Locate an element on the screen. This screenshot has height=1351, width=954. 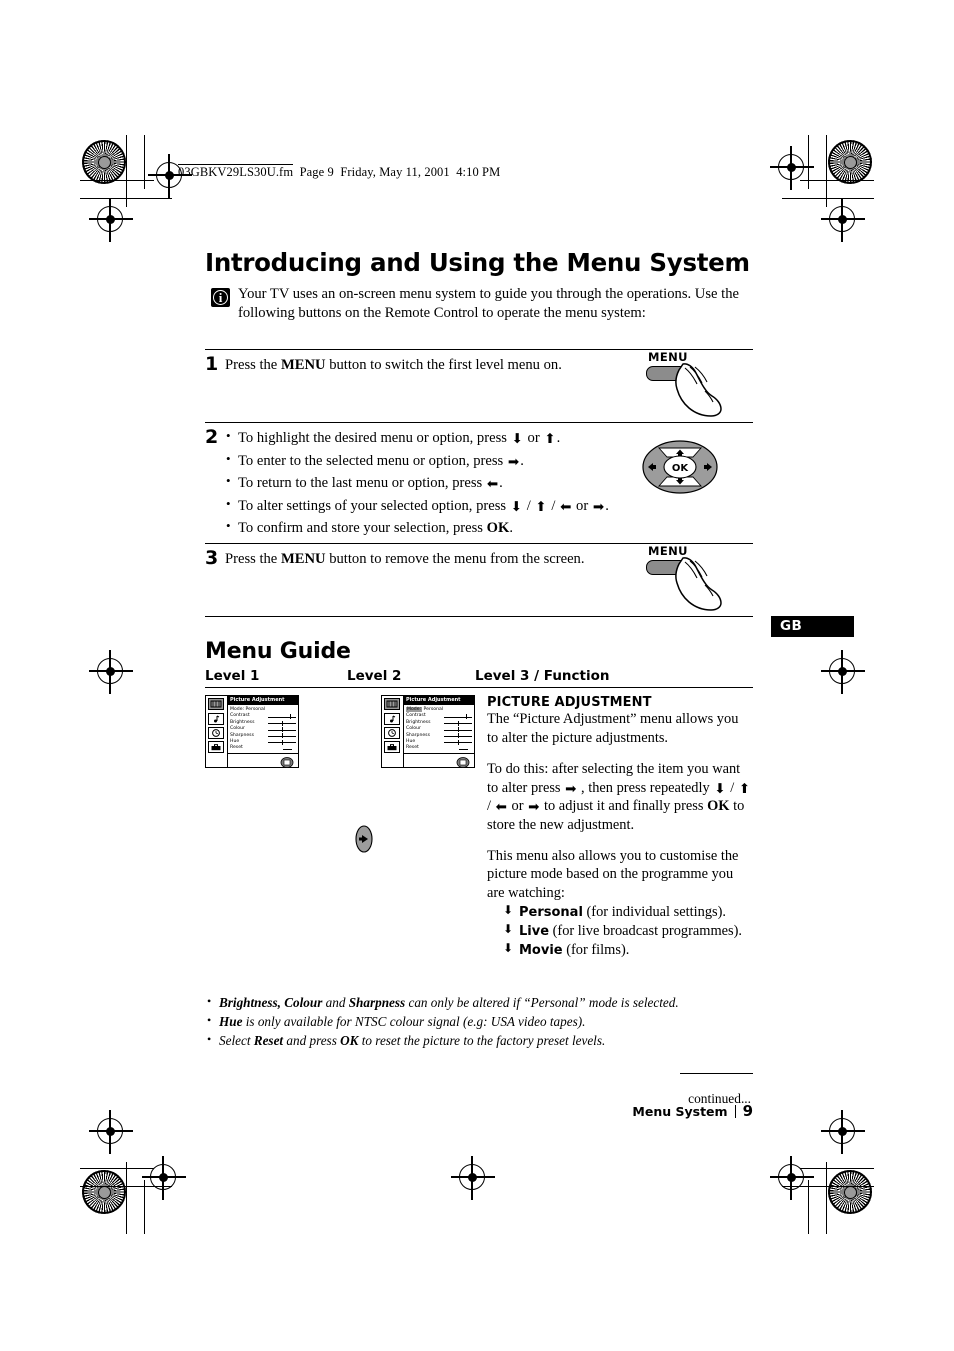
setup-icon is located at coordinates (216, 747).